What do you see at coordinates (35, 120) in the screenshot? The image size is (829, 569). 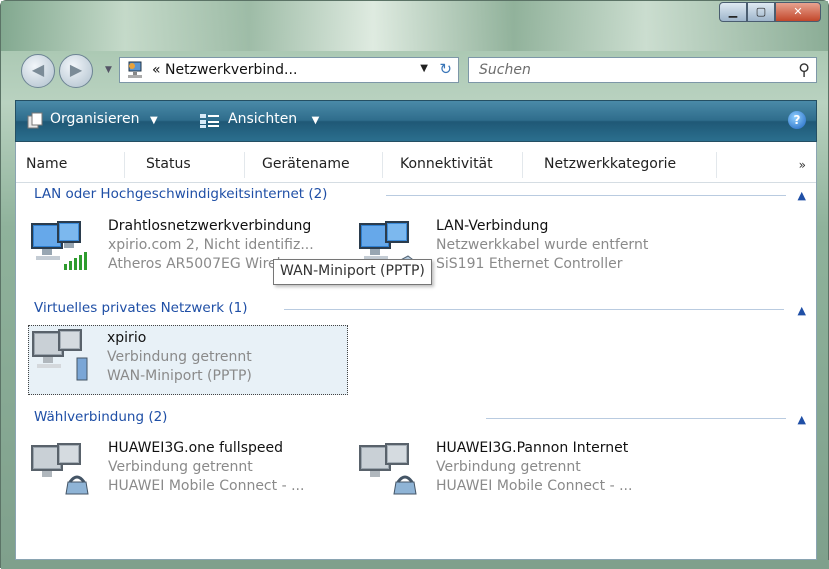 I see `organize-icon` at bounding box center [35, 120].